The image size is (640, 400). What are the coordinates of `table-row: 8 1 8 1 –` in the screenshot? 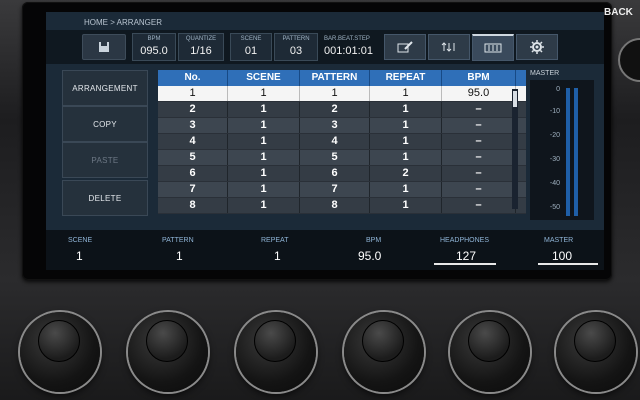 It's located at (342, 206).